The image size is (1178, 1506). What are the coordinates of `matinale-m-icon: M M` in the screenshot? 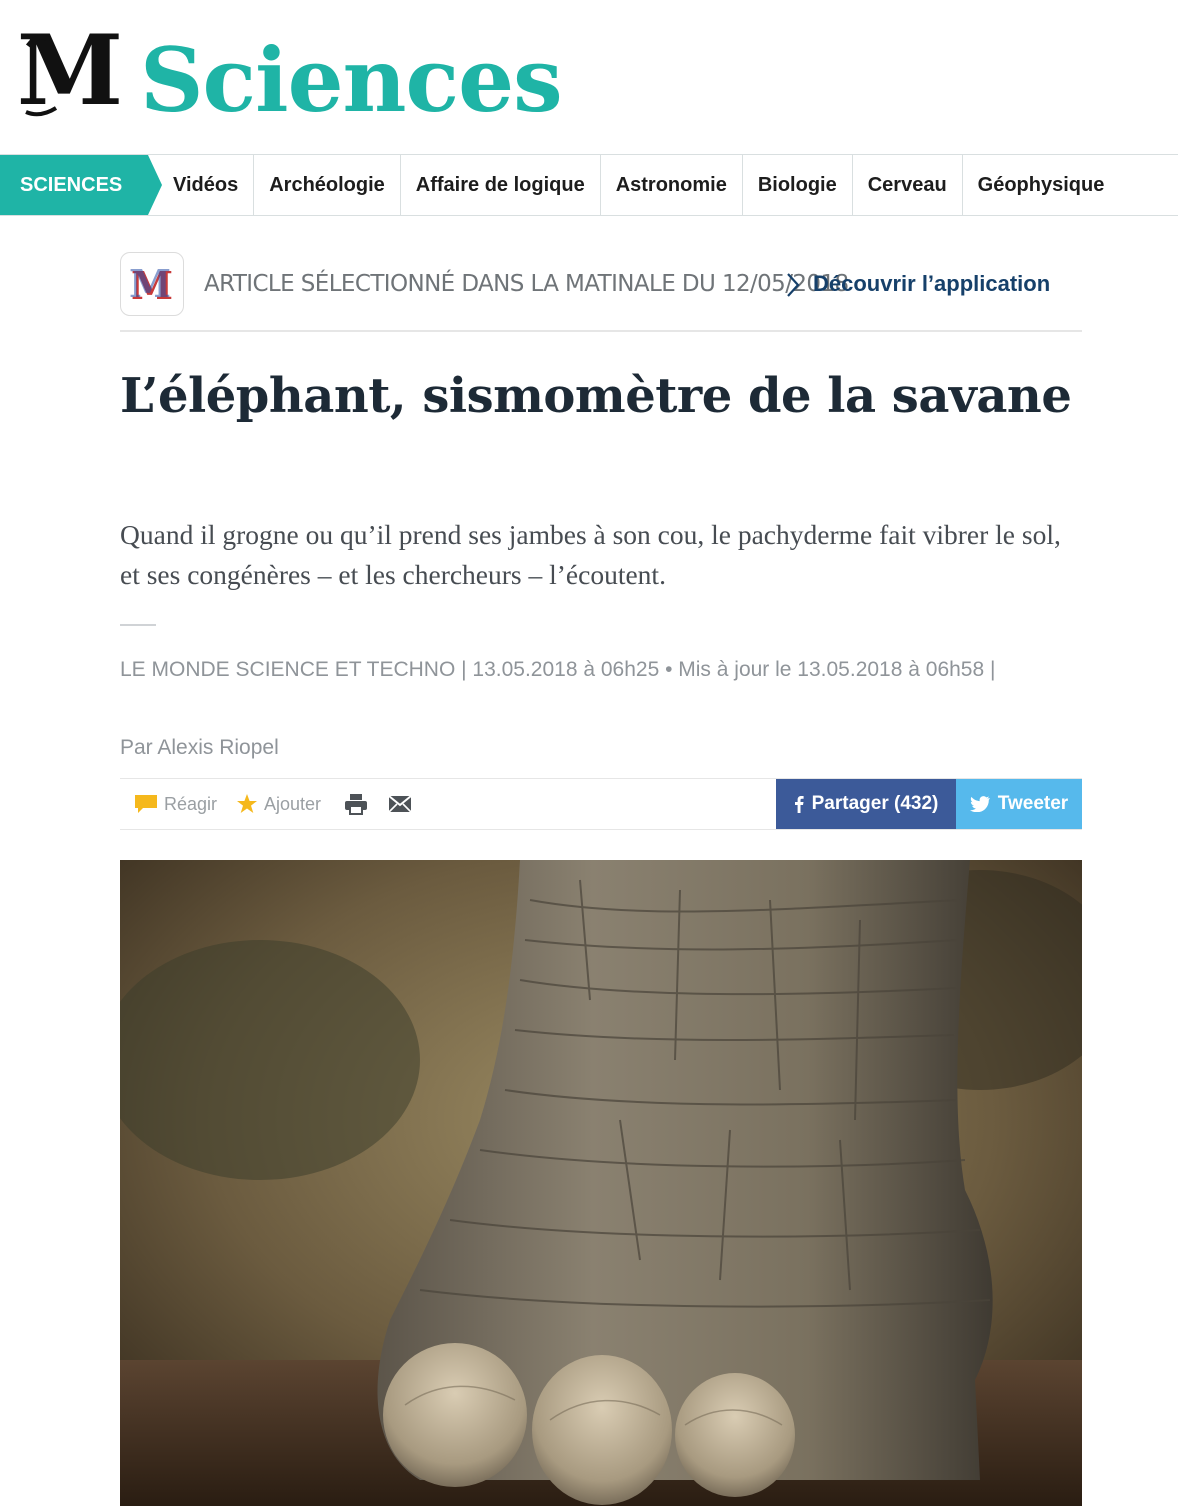 It's located at (151, 284).